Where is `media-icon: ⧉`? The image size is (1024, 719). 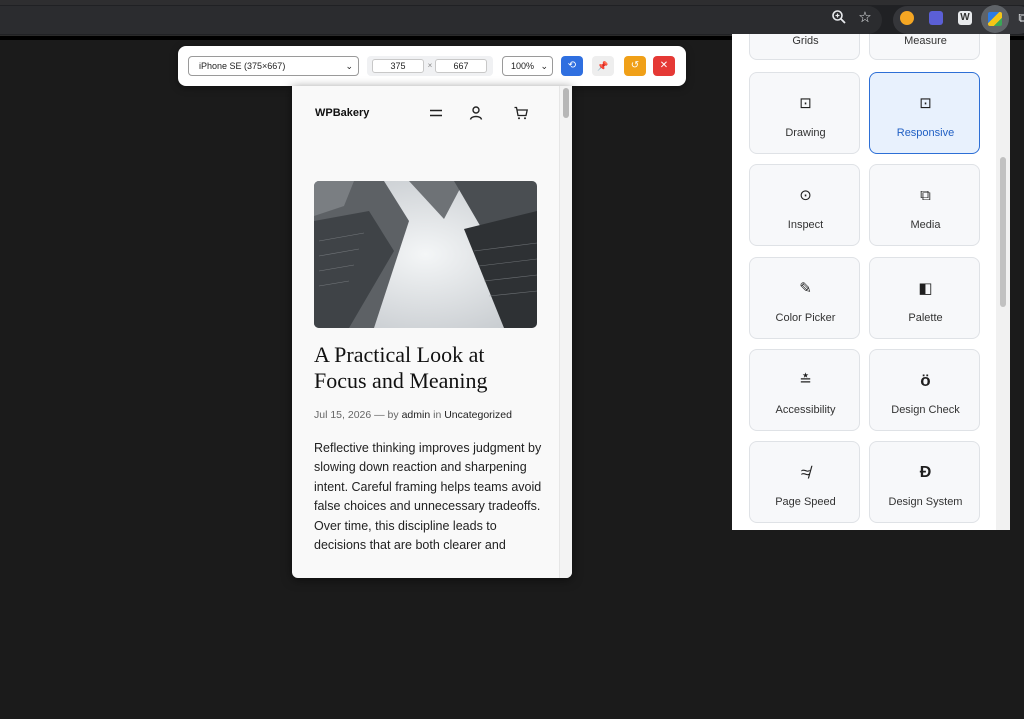
media-icon: ⧉ is located at coordinates (925, 195).